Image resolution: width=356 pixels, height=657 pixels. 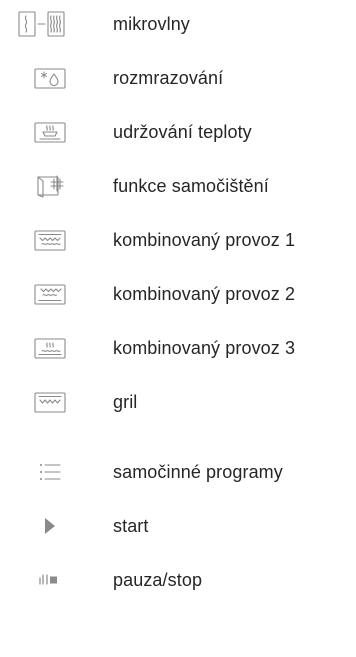 What do you see at coordinates (50, 78) in the screenshot?
I see `defrost-icon` at bounding box center [50, 78].